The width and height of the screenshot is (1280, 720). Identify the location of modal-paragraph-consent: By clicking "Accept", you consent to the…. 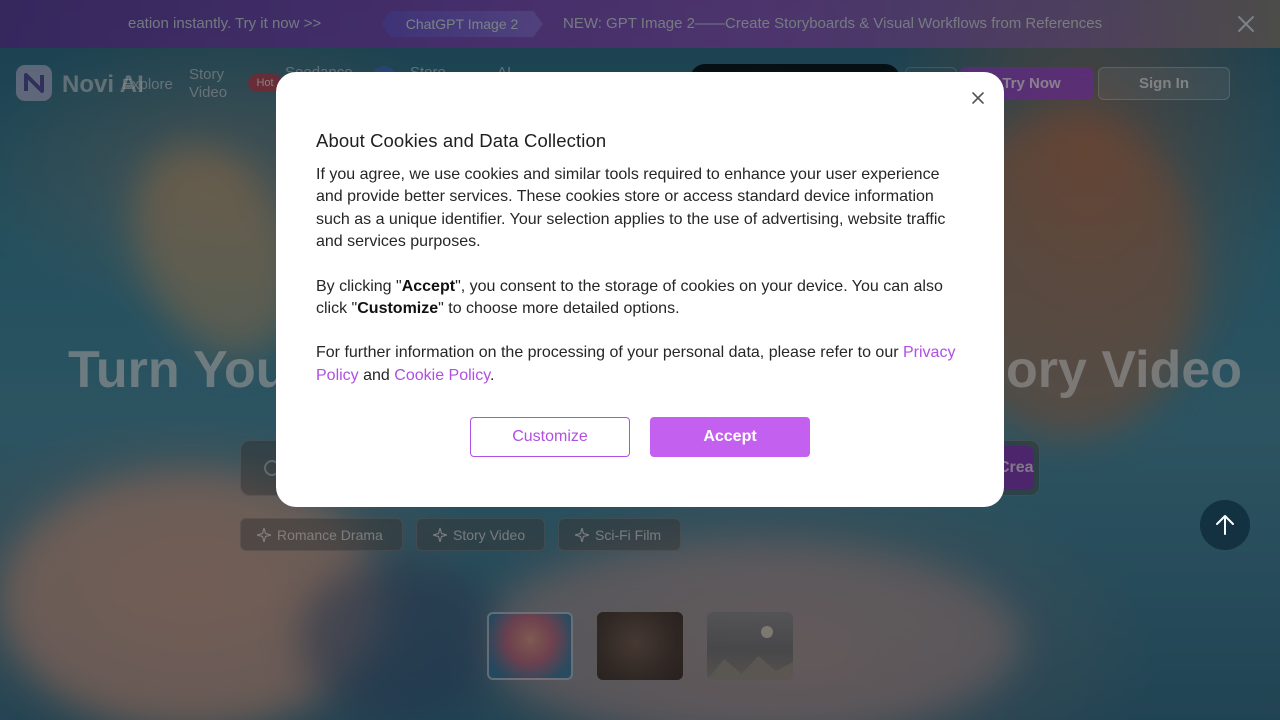
(629, 297).